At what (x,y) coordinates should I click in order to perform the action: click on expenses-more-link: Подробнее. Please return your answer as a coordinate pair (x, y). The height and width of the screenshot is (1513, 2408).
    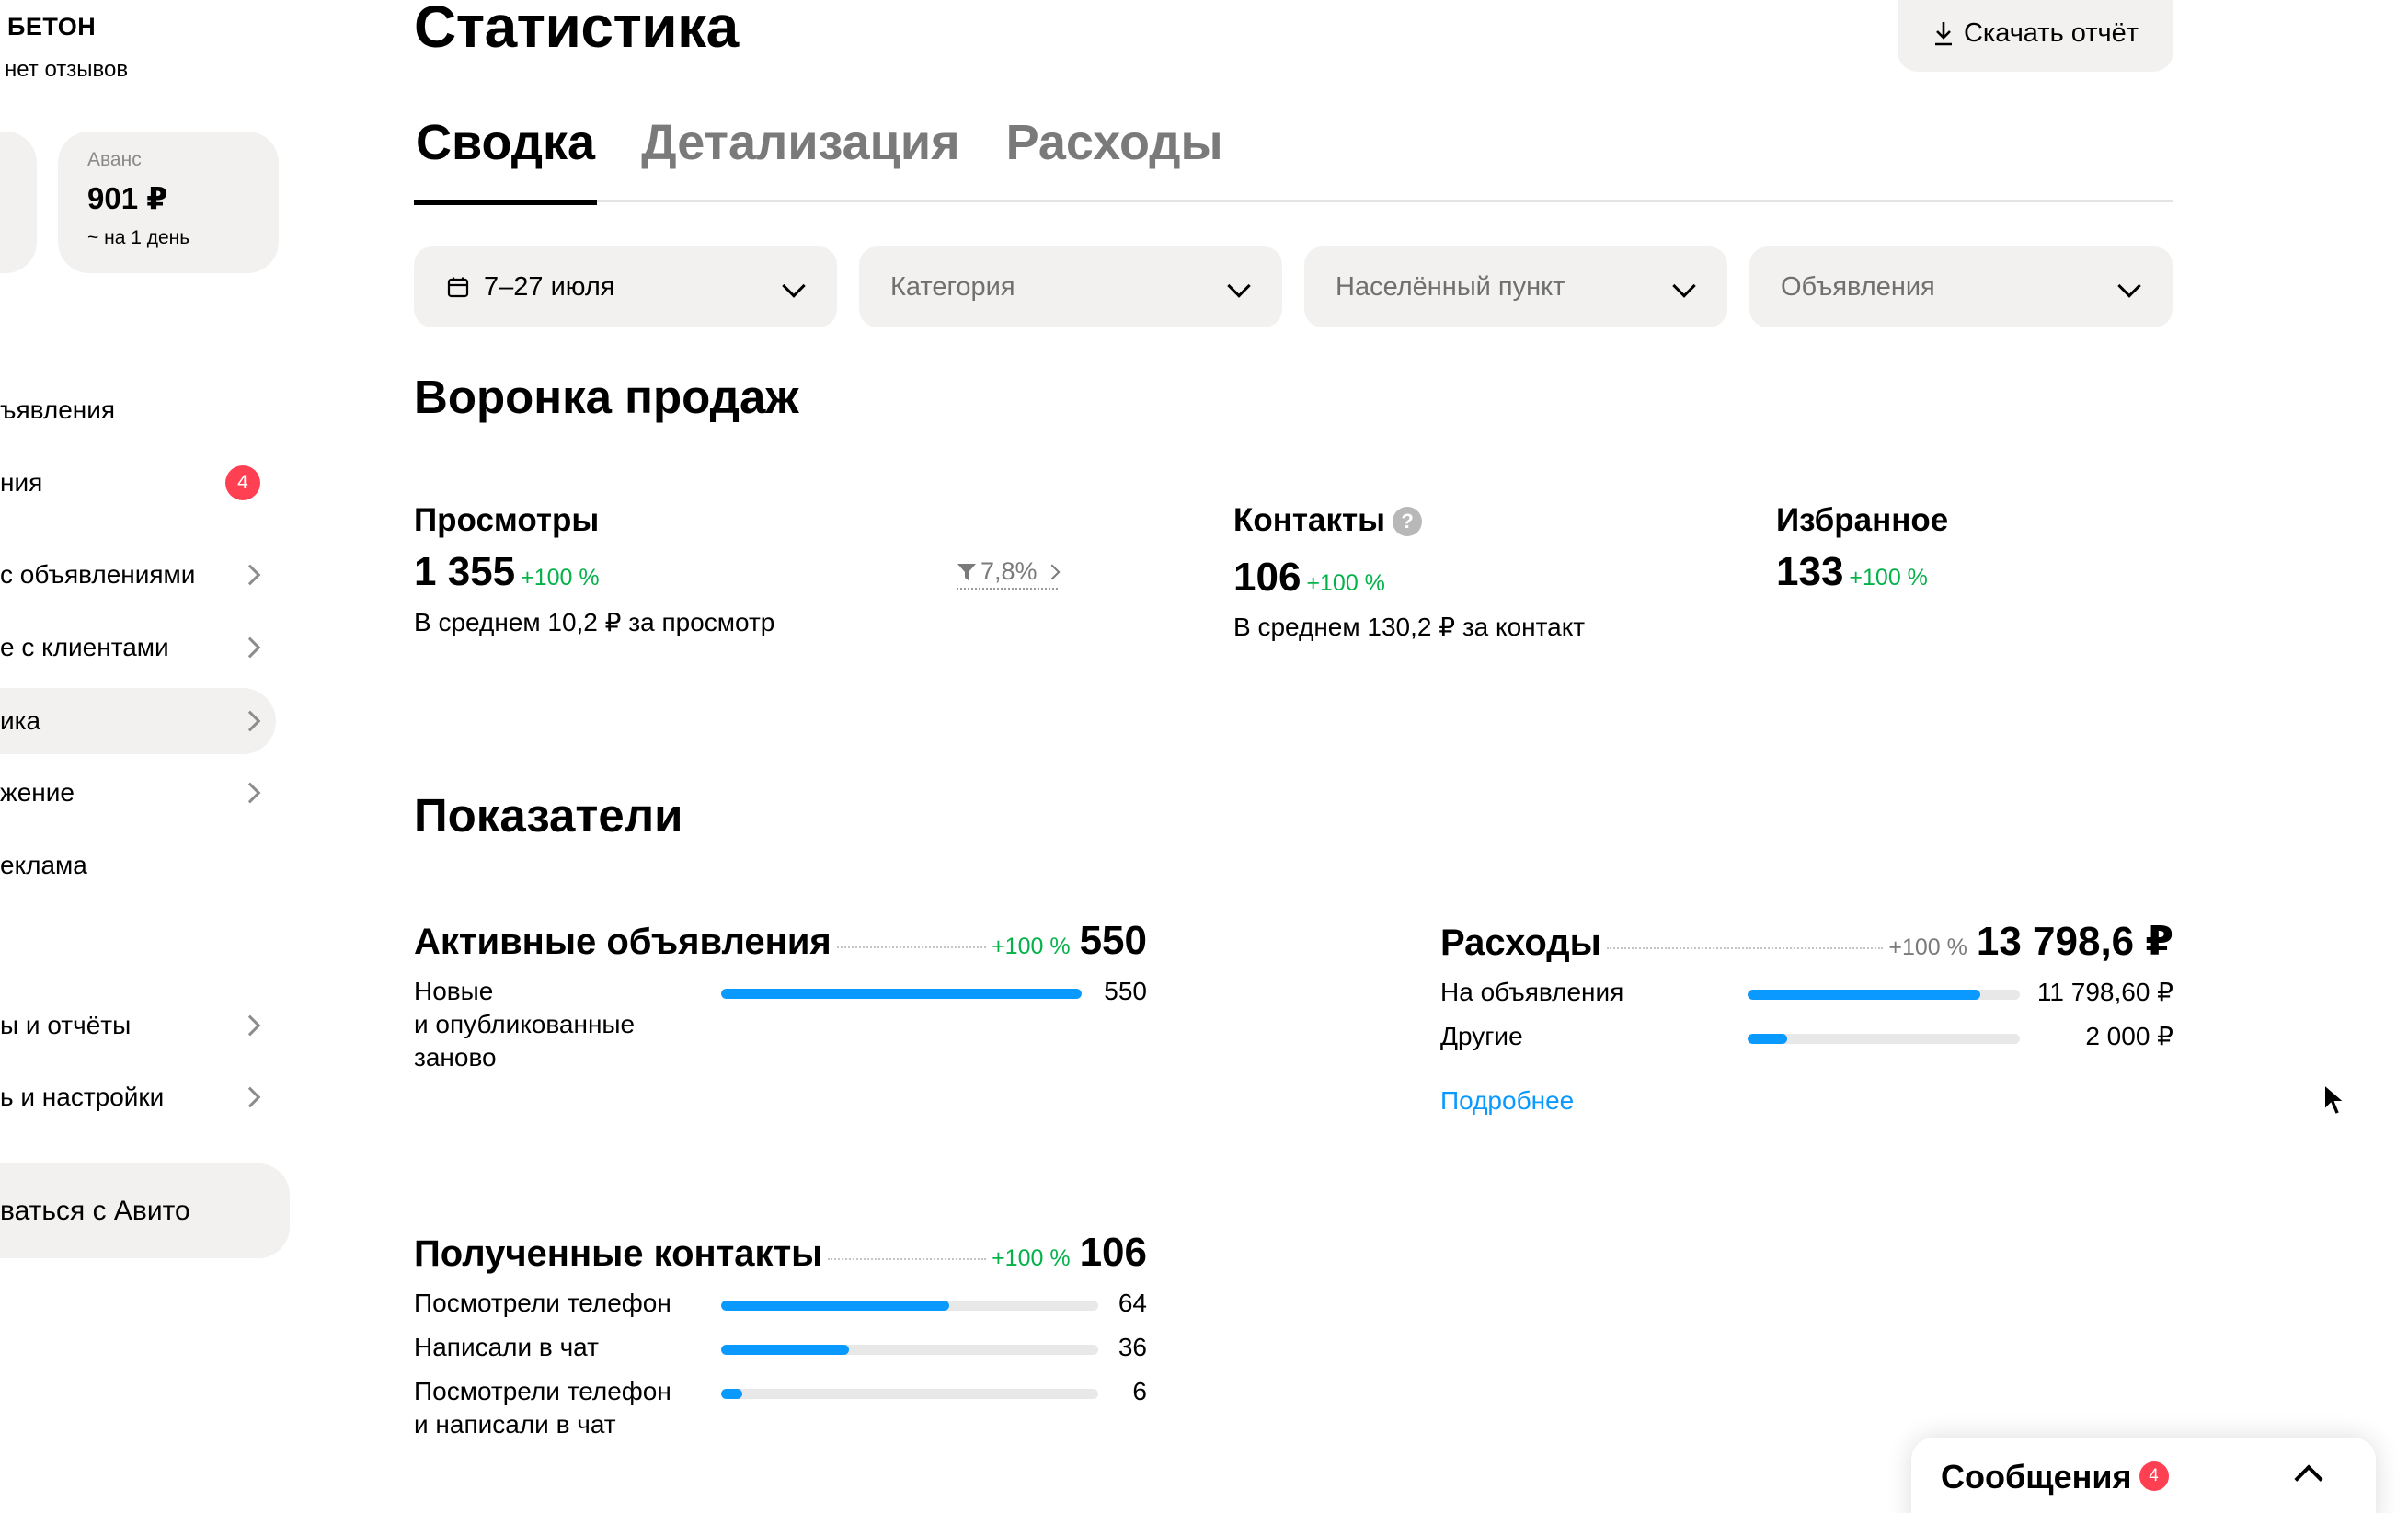
    Looking at the image, I should click on (1507, 1101).